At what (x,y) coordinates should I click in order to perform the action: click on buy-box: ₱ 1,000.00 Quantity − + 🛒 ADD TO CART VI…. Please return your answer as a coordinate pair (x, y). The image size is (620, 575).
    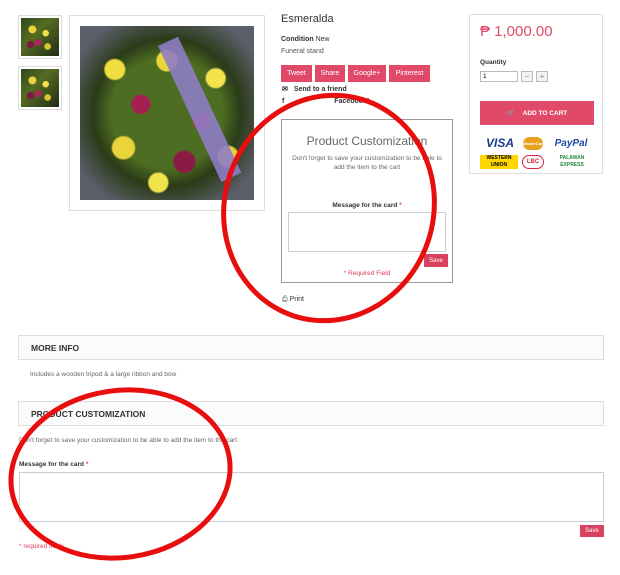
    Looking at the image, I should click on (536, 94).